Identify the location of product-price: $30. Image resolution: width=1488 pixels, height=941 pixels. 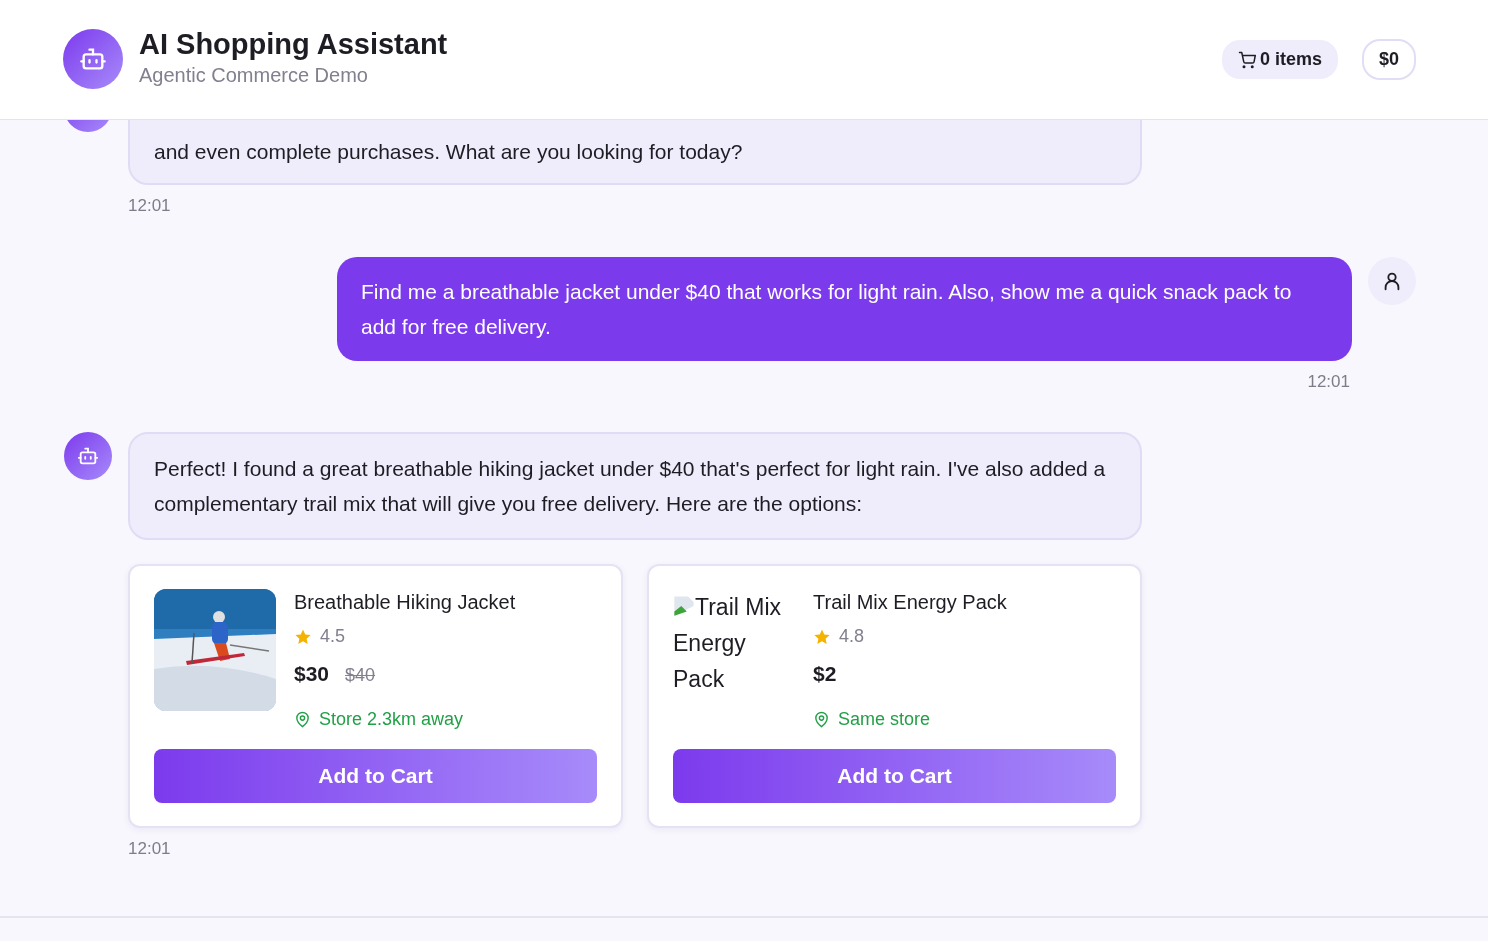
(312, 674).